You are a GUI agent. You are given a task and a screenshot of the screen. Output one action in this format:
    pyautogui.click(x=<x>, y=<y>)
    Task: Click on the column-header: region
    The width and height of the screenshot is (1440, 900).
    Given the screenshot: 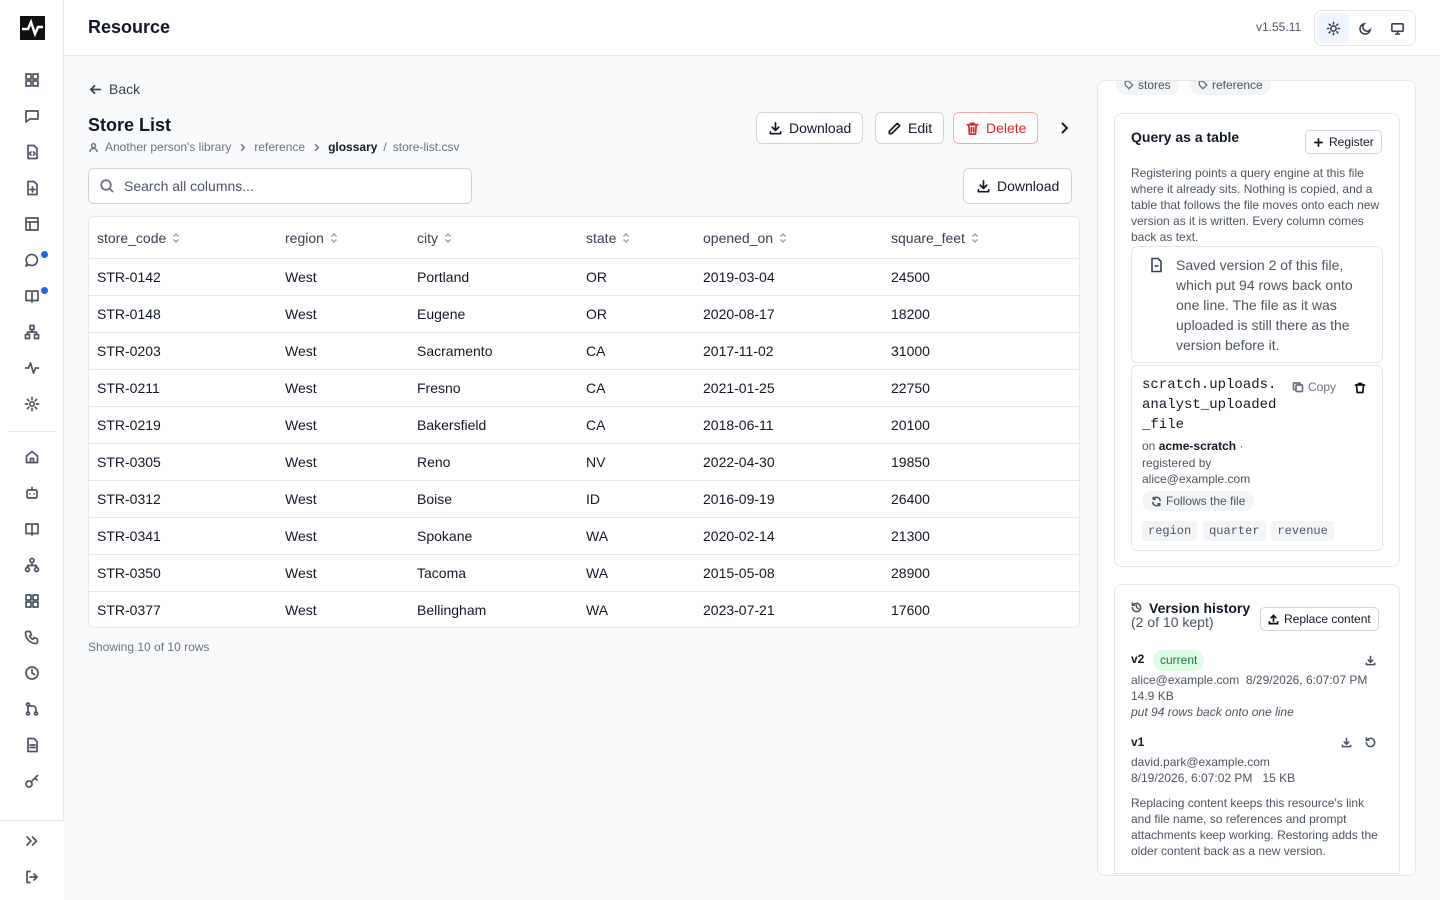 What is the action you would take?
    pyautogui.click(x=311, y=237)
    